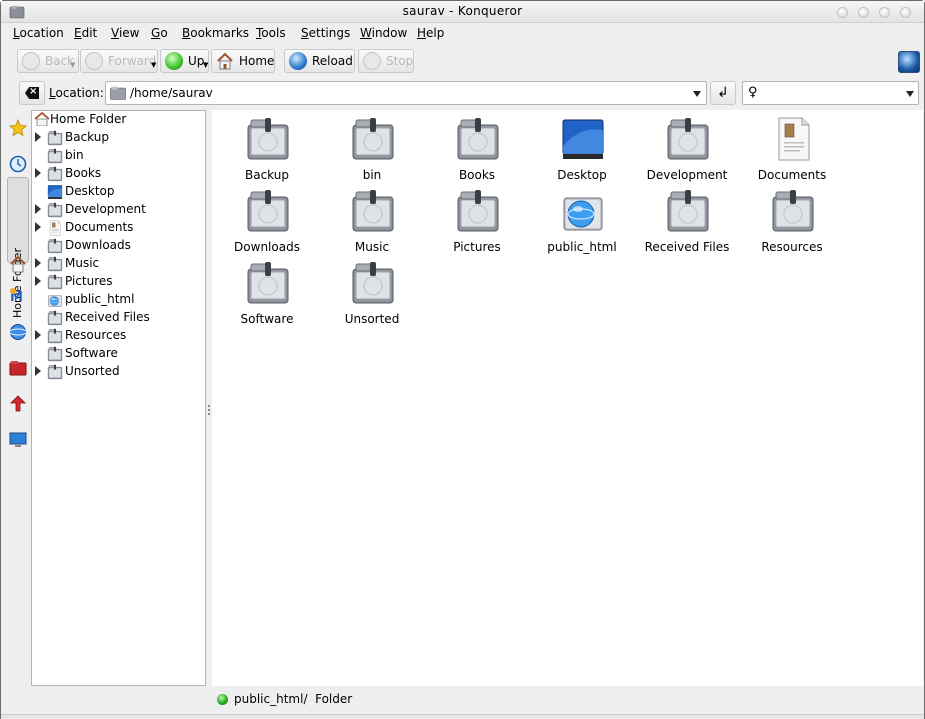 The height and width of the screenshot is (719, 925). I want to click on media-icon: M, so click(18, 296).